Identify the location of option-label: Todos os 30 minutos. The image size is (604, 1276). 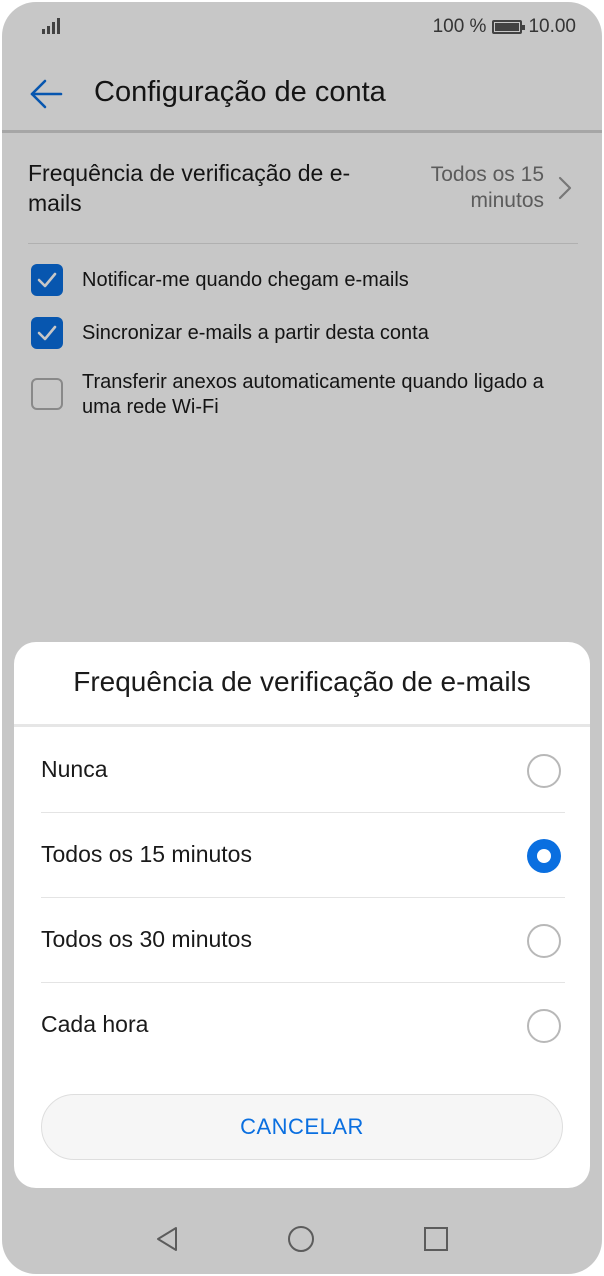
(146, 939).